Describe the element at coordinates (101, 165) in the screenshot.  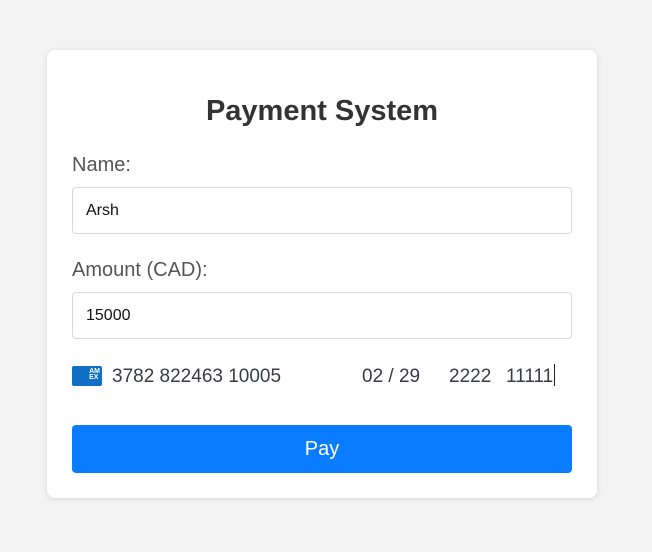
I see `name-label: Name:` at that location.